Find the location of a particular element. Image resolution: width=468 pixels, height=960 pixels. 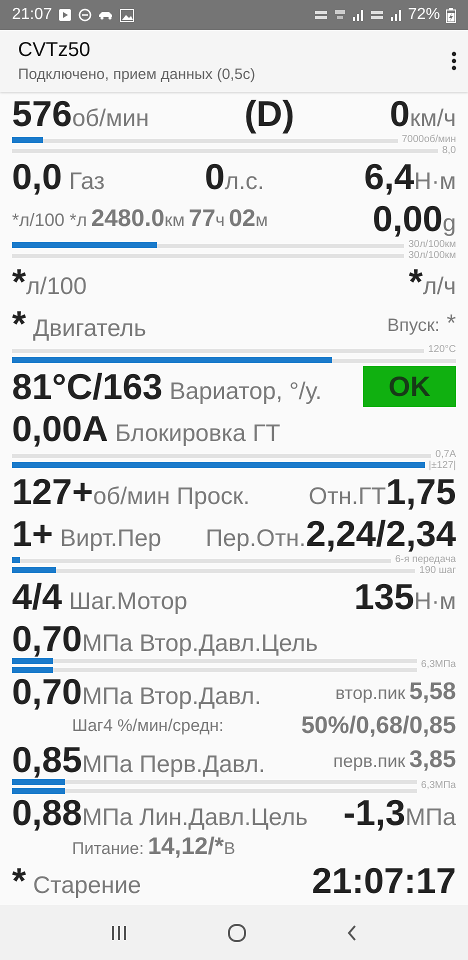

home-icon is located at coordinates (236, 932).